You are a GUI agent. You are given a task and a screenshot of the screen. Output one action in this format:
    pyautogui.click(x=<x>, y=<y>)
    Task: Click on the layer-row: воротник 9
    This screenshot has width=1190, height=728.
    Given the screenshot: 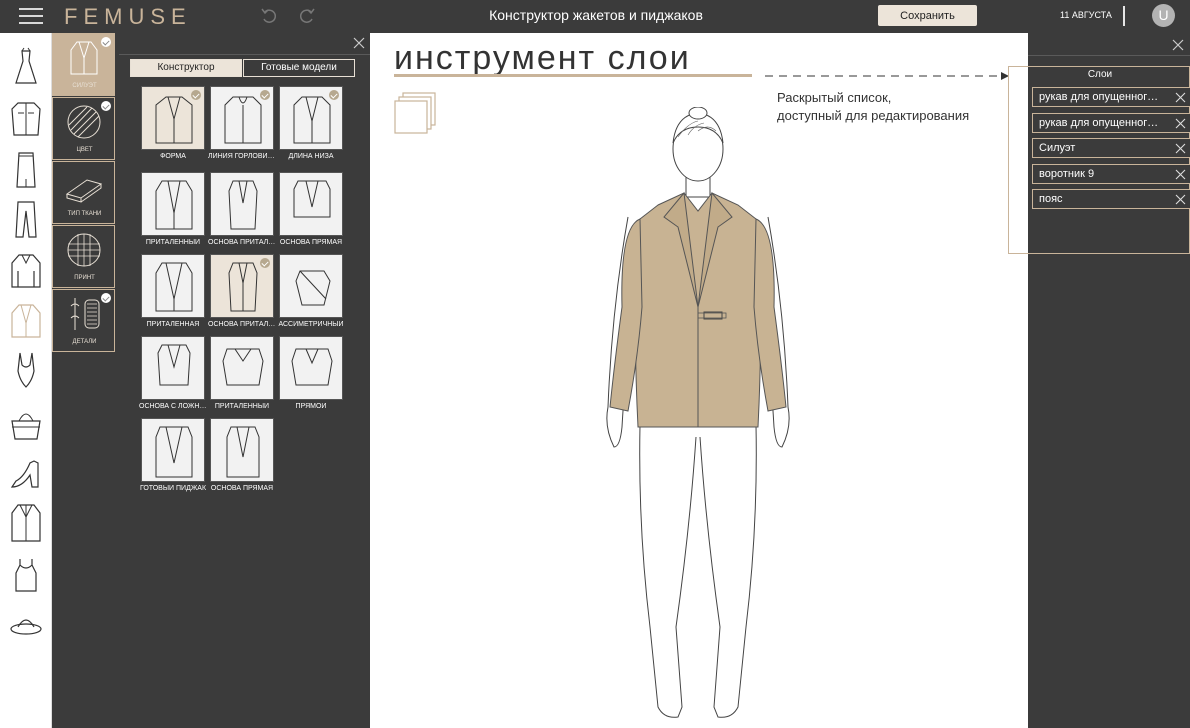 What is the action you would take?
    pyautogui.click(x=1111, y=173)
    